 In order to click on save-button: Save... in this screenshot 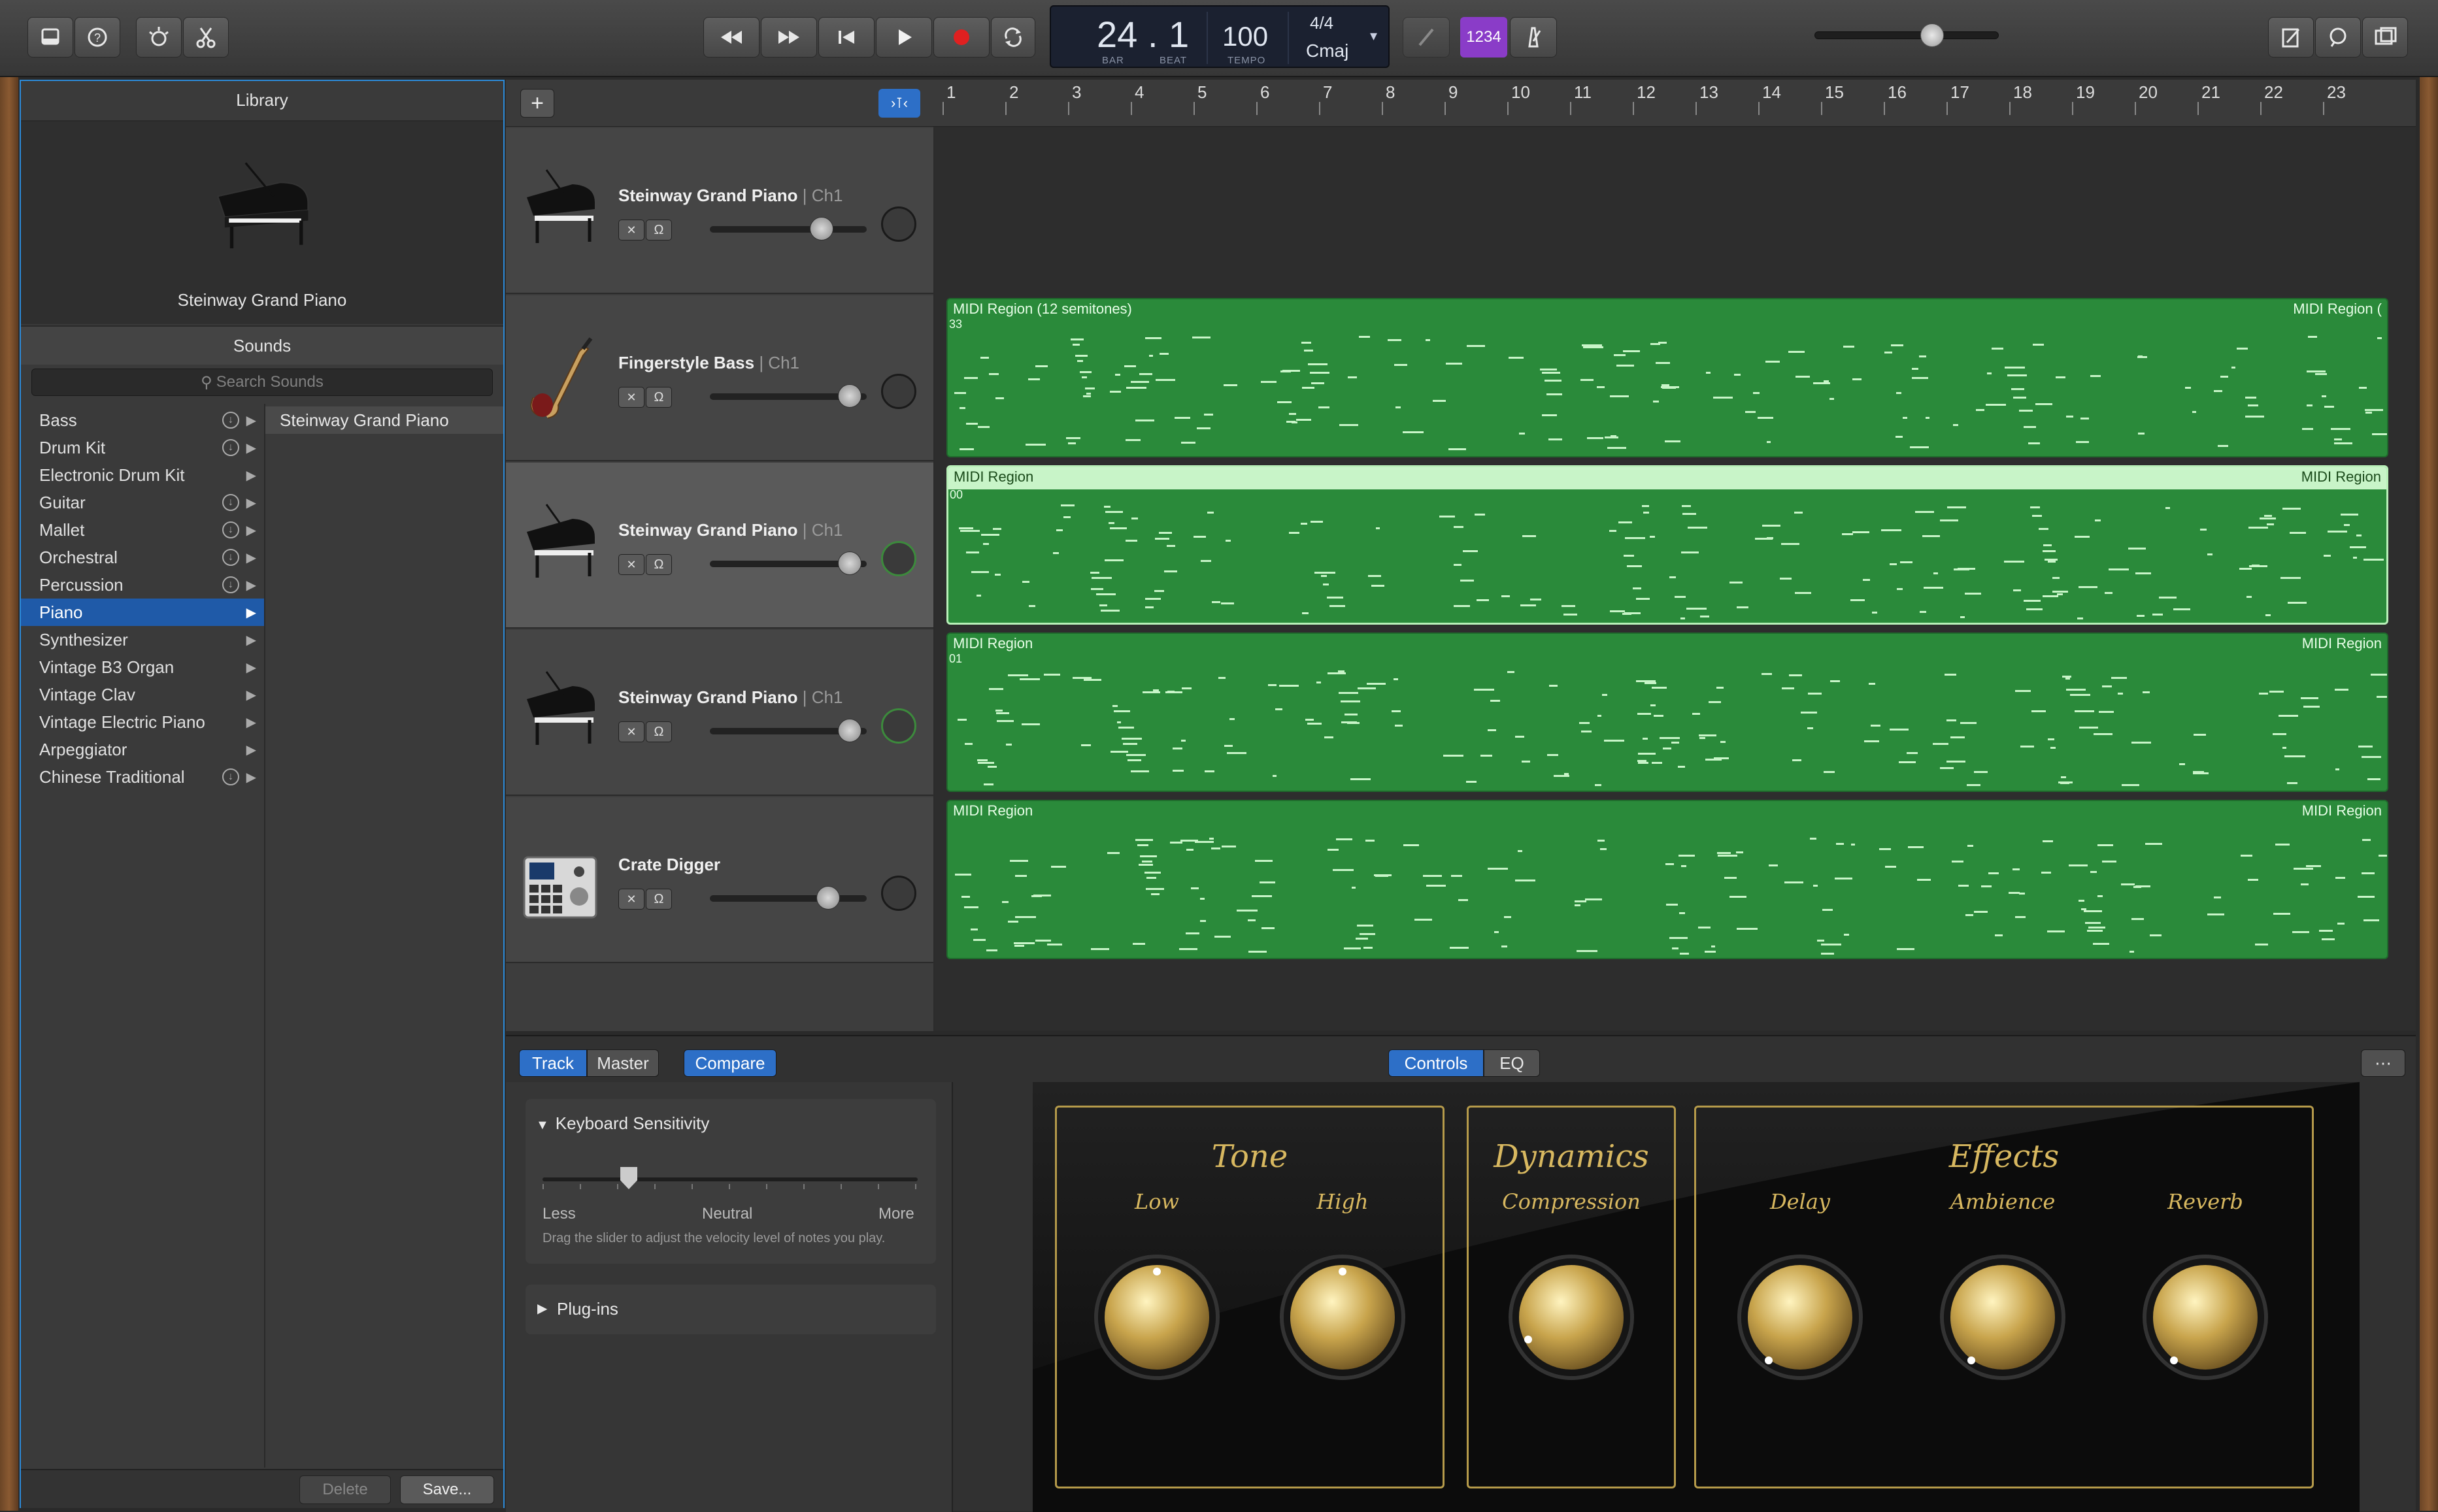, I will do `click(447, 1489)`.